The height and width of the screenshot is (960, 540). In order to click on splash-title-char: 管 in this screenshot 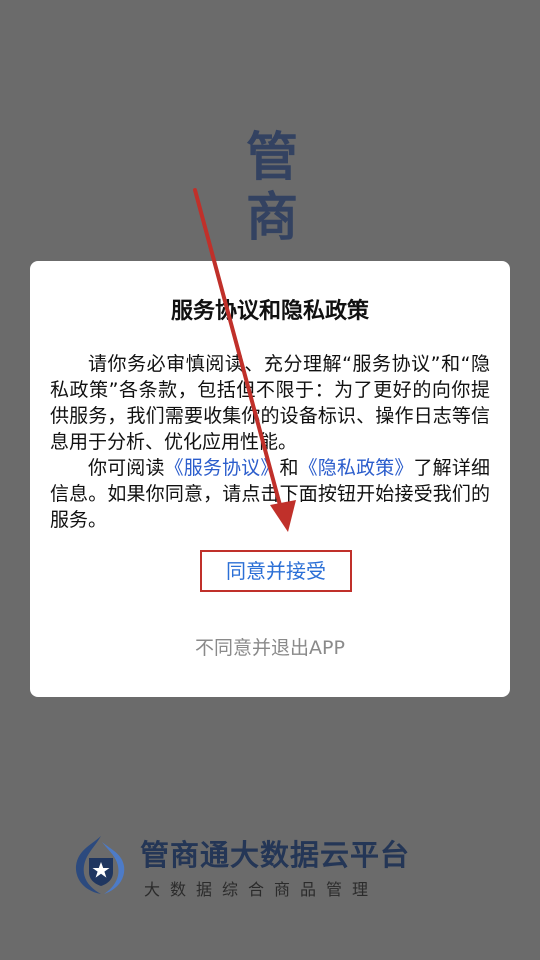, I will do `click(271, 157)`.